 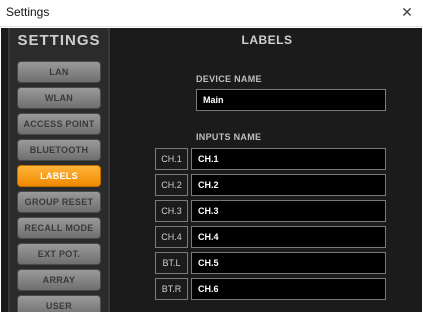 What do you see at coordinates (211, 13) in the screenshot?
I see `title-bar: Settings ✕` at bounding box center [211, 13].